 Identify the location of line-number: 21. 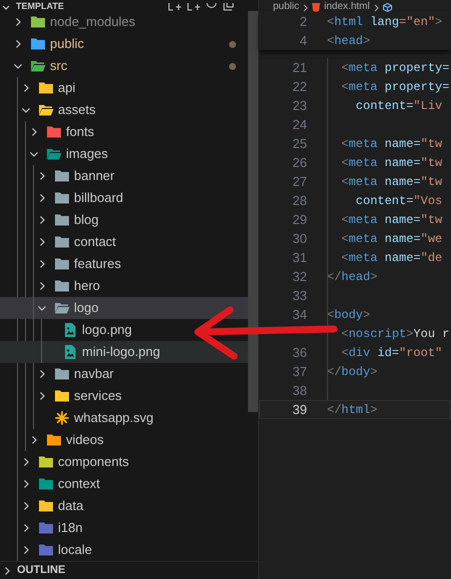
(299, 67).